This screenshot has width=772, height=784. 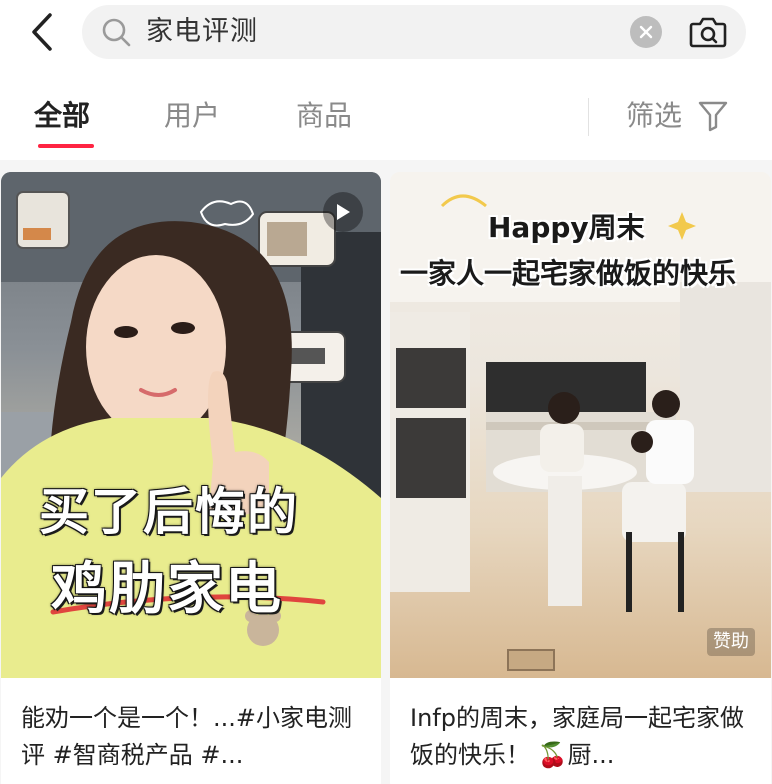 What do you see at coordinates (192, 116) in the screenshot?
I see `tab-users: 用户` at bounding box center [192, 116].